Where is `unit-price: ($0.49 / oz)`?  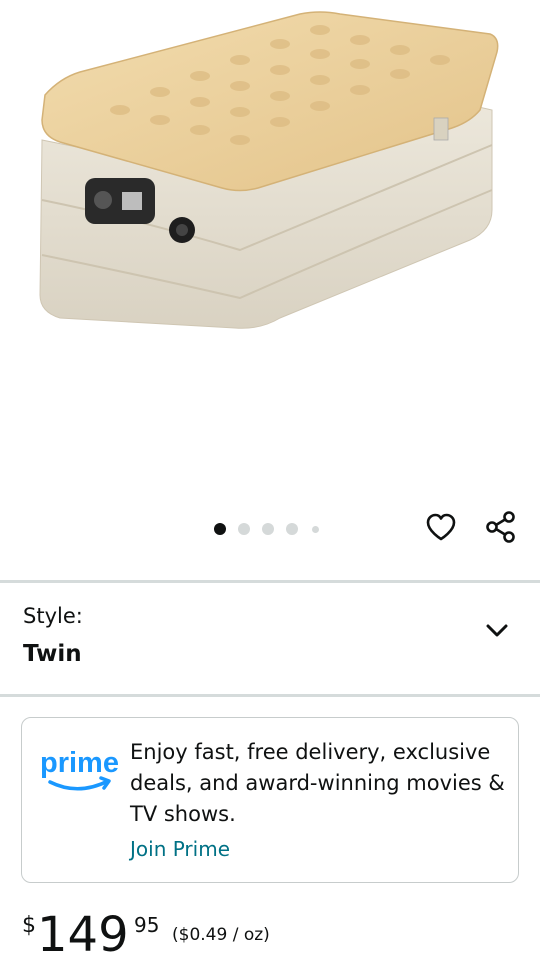 unit-price: ($0.49 / oz) is located at coordinates (221, 935).